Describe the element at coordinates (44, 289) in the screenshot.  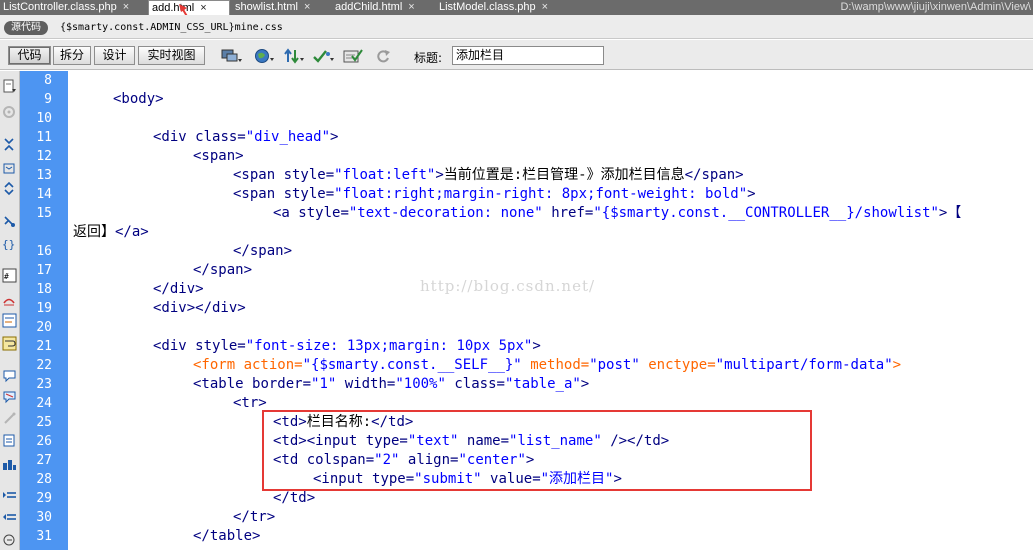
I see `line-number: 18` at that location.